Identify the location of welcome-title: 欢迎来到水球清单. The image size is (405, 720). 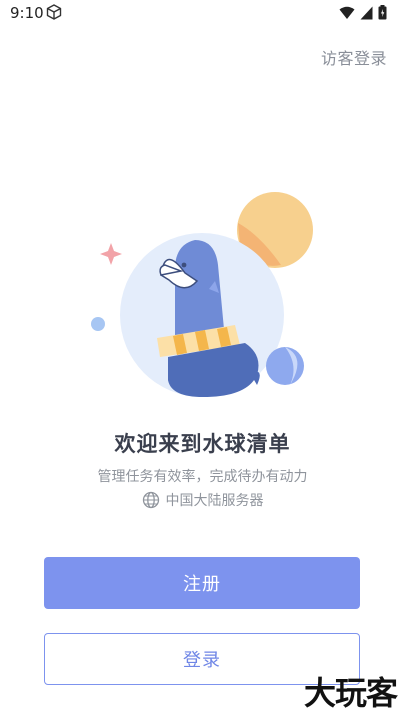
(202, 444).